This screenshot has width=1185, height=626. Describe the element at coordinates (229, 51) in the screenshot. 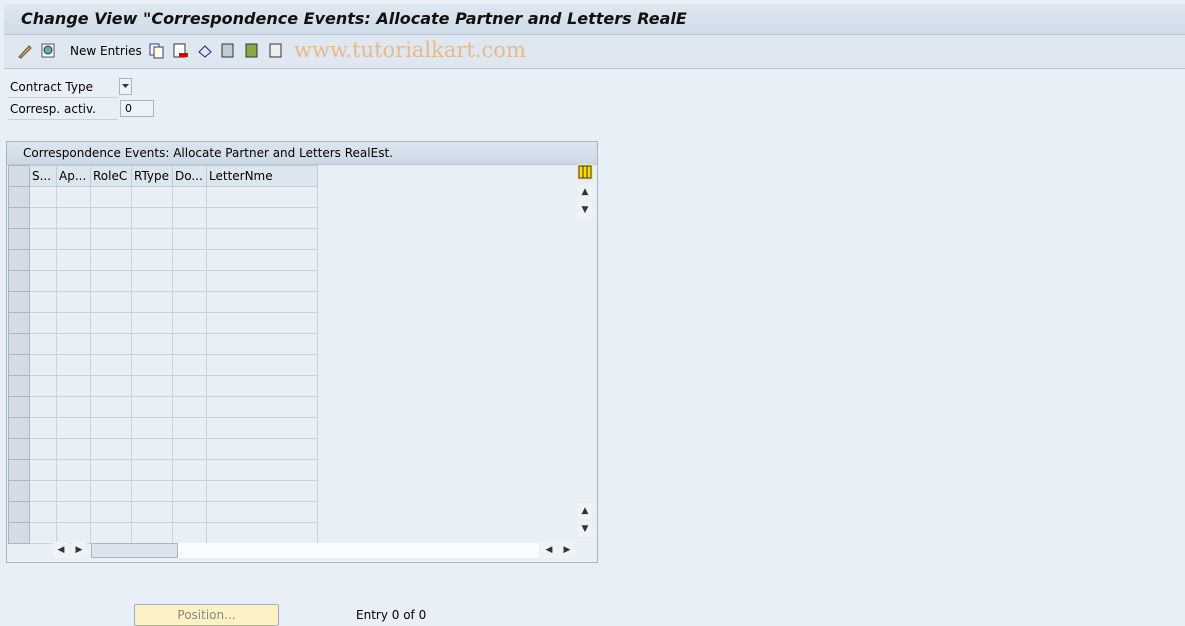

I see `select-all-icon` at that location.